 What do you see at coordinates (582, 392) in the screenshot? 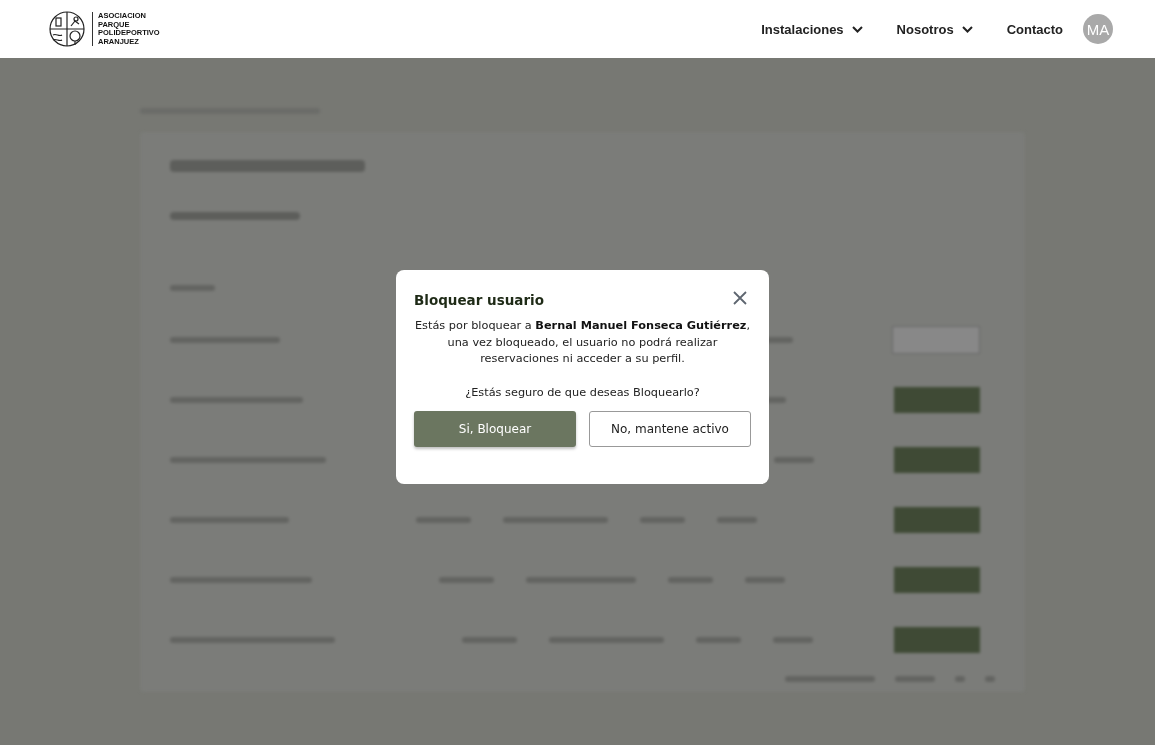
I see `confirmation-question: ¿Estás seguro de que deseas Bloquearlo?` at bounding box center [582, 392].